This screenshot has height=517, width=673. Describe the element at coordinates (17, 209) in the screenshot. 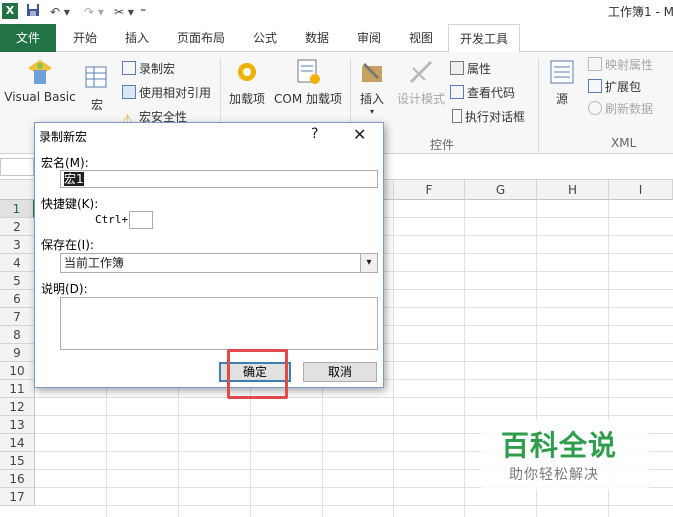

I see `row-header: 1` at that location.